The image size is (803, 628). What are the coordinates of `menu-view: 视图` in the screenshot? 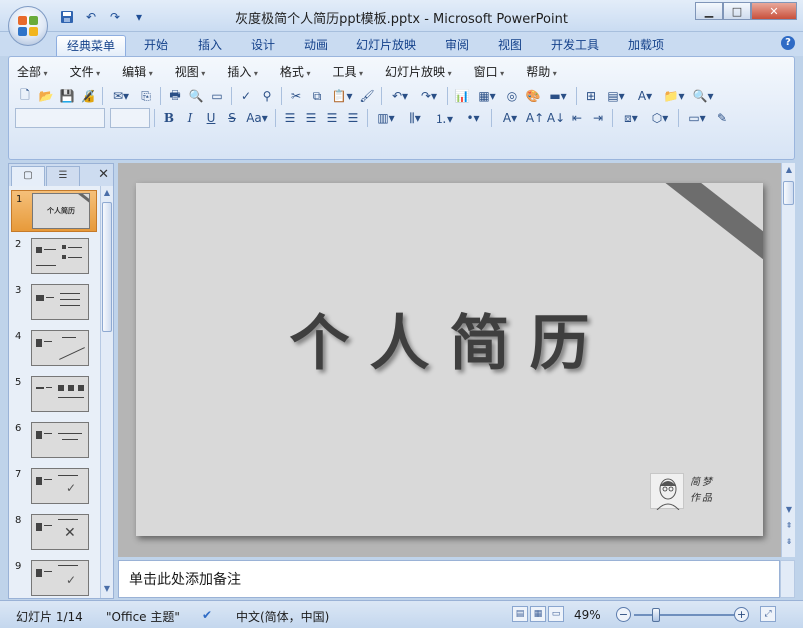 It's located at (190, 72).